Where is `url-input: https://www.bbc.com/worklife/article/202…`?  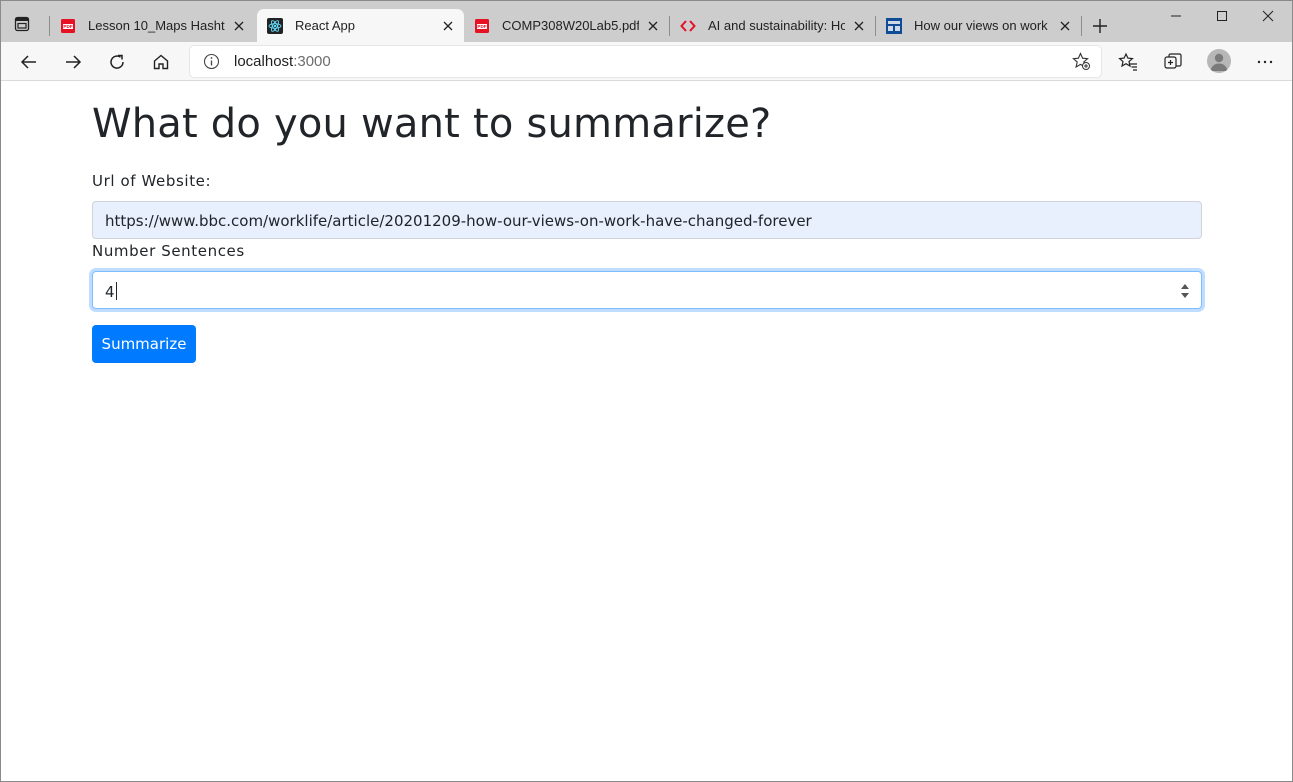
url-input: https://www.bbc.com/worklife/article/202… is located at coordinates (647, 220).